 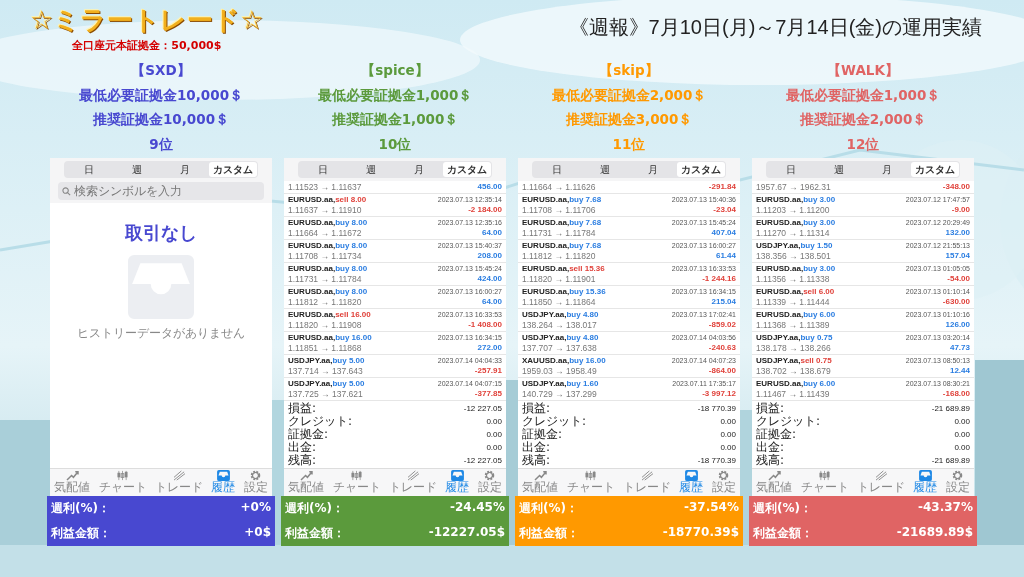 What do you see at coordinates (629, 187) in the screenshot?
I see `trade-row: 1.11664 → 1.11626 -291.84` at bounding box center [629, 187].